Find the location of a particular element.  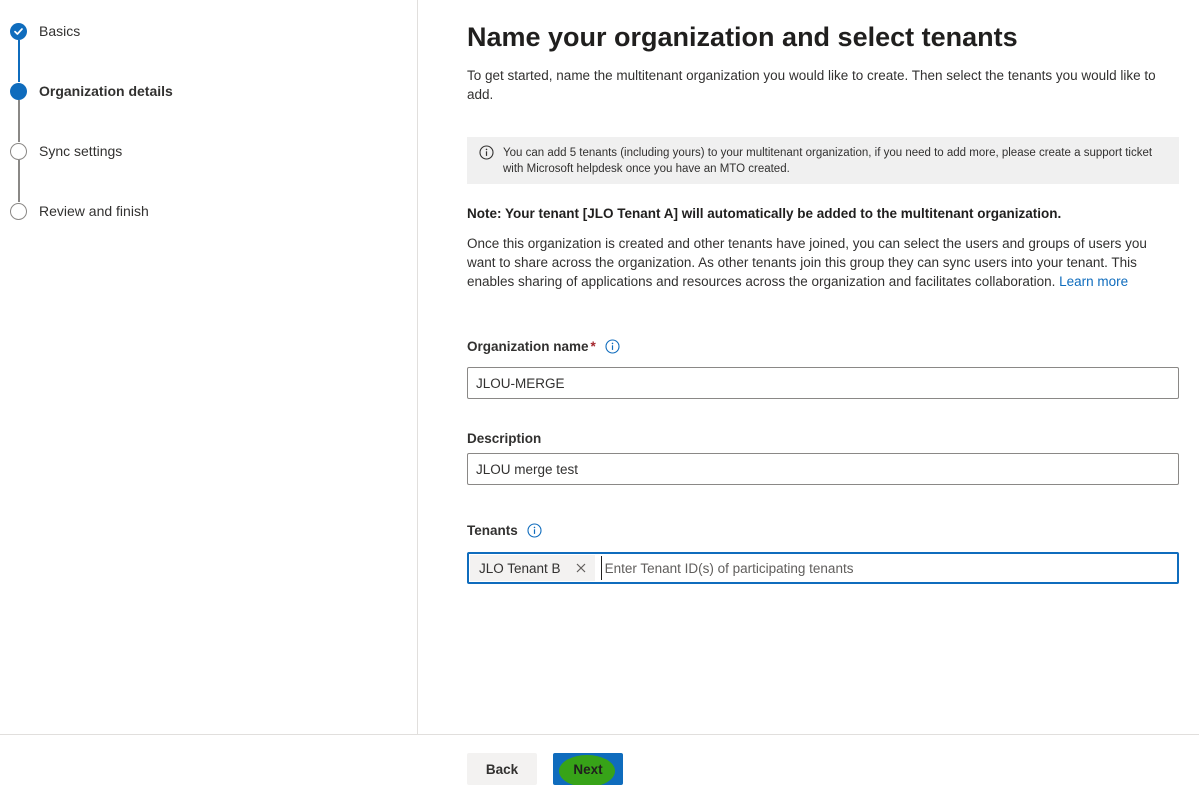

org-name-label: Organization name * is located at coordinates (543, 346).